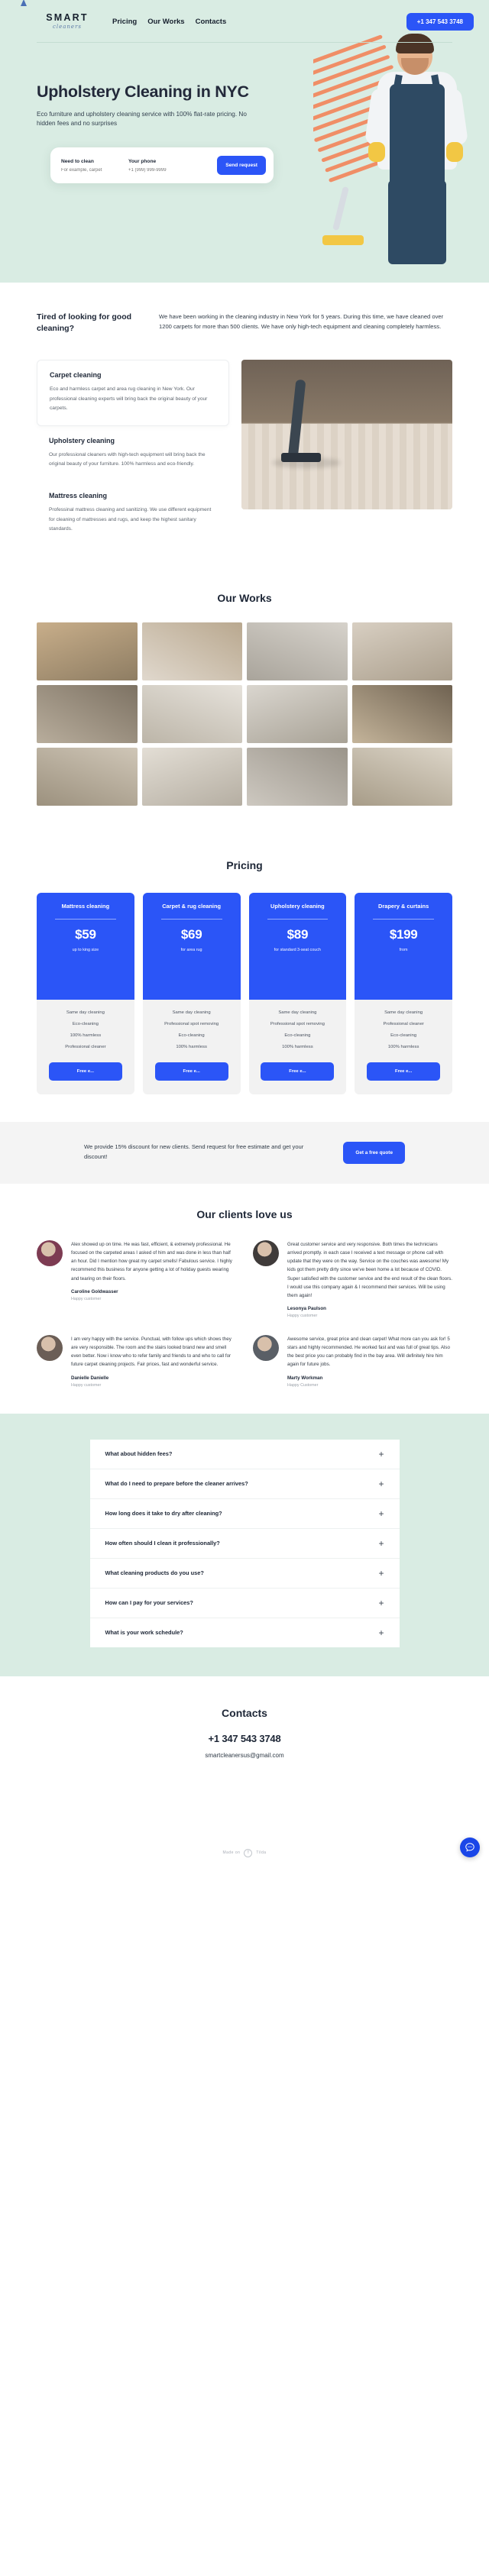 Image resolution: width=489 pixels, height=2576 pixels. Describe the element at coordinates (231, 1853) in the screenshot. I see `made-on-label: Made on` at that location.